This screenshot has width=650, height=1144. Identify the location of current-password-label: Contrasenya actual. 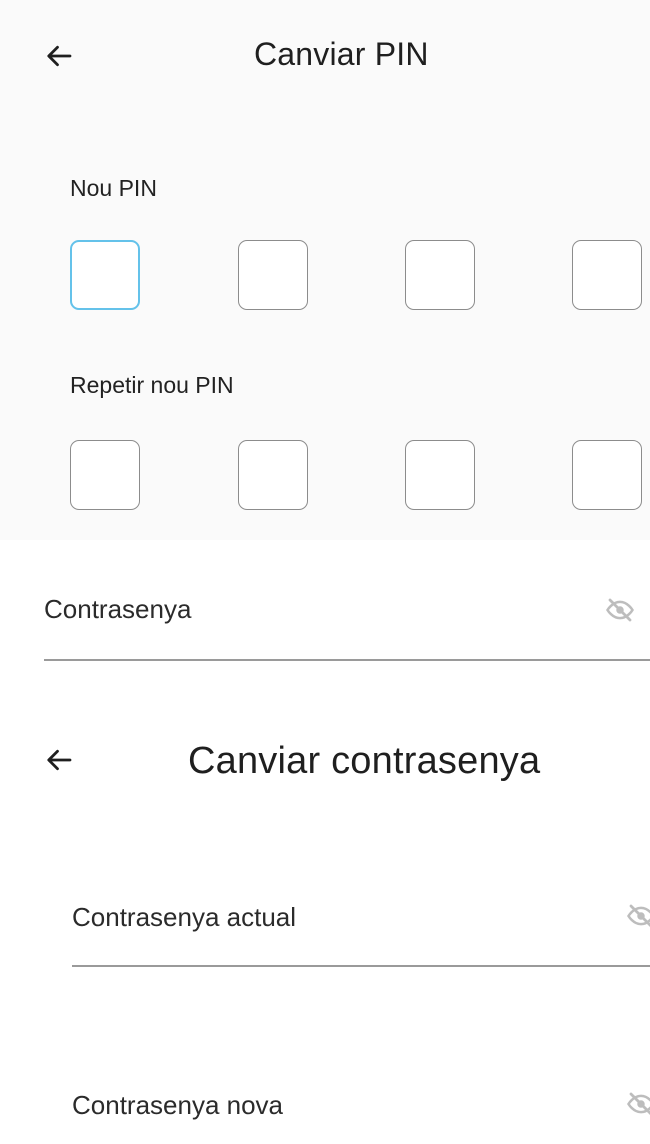
(184, 917).